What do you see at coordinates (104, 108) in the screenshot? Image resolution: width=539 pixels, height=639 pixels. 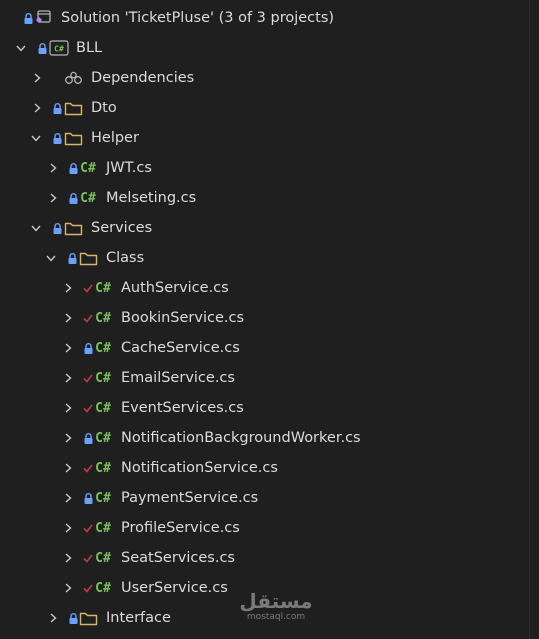 I see `tree-item-label: Dto` at bounding box center [104, 108].